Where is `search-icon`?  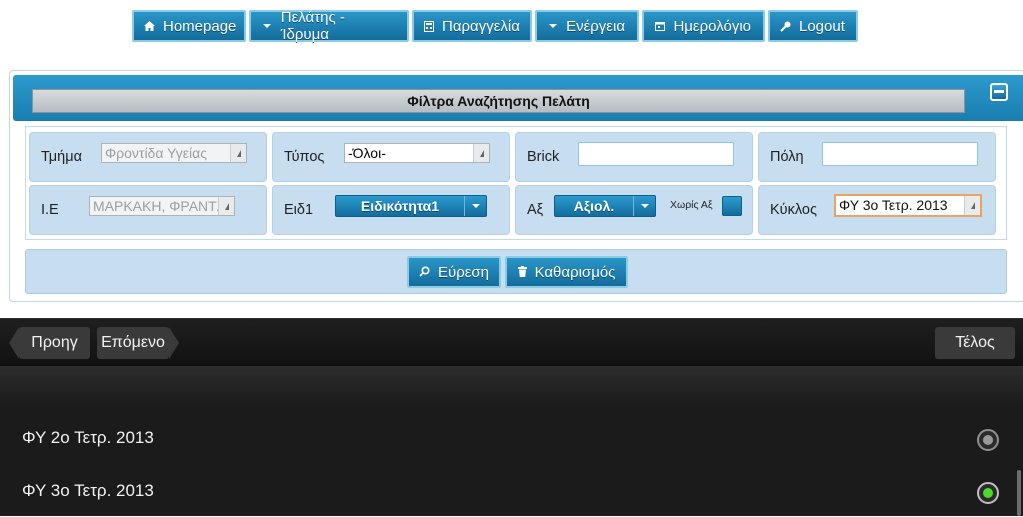 search-icon is located at coordinates (424, 272).